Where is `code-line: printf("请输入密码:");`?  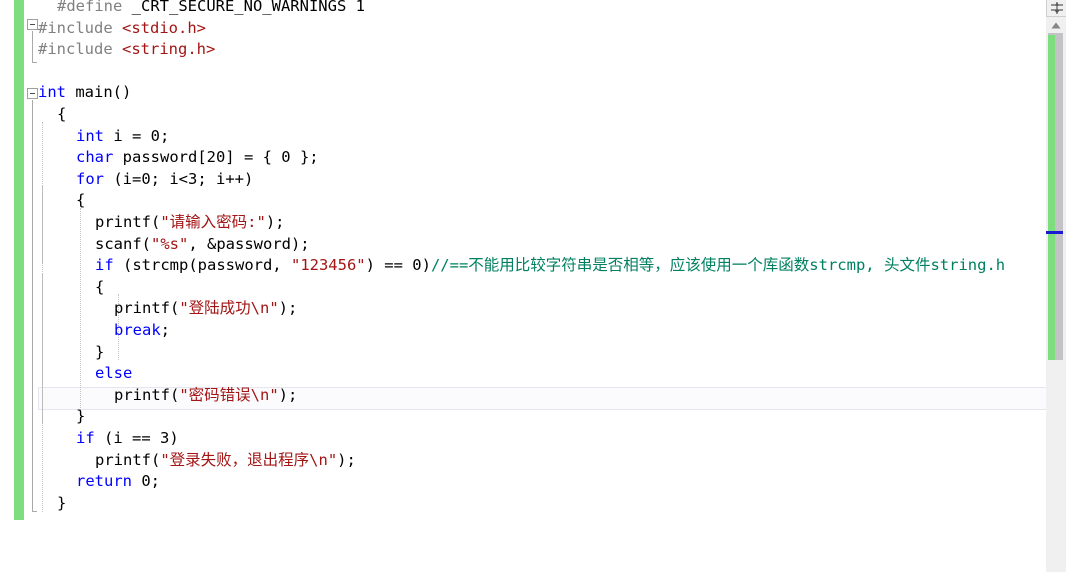
code-line: printf("请输入密码:"); is located at coordinates (190, 223).